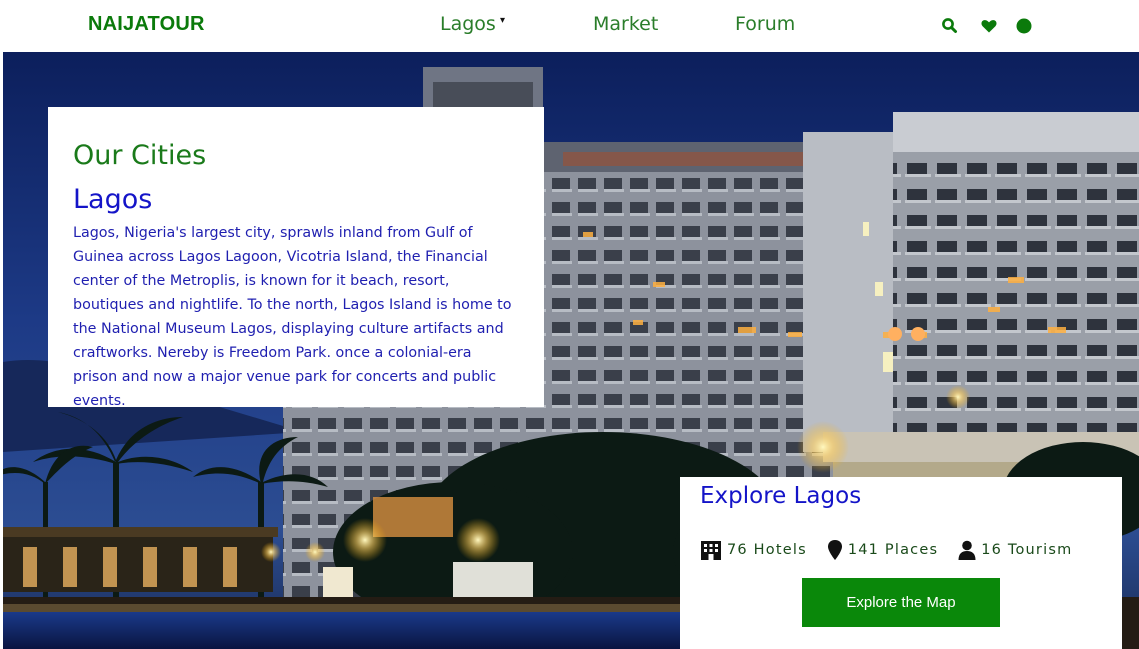  I want to click on section-heading: Our Cities, so click(140, 155).